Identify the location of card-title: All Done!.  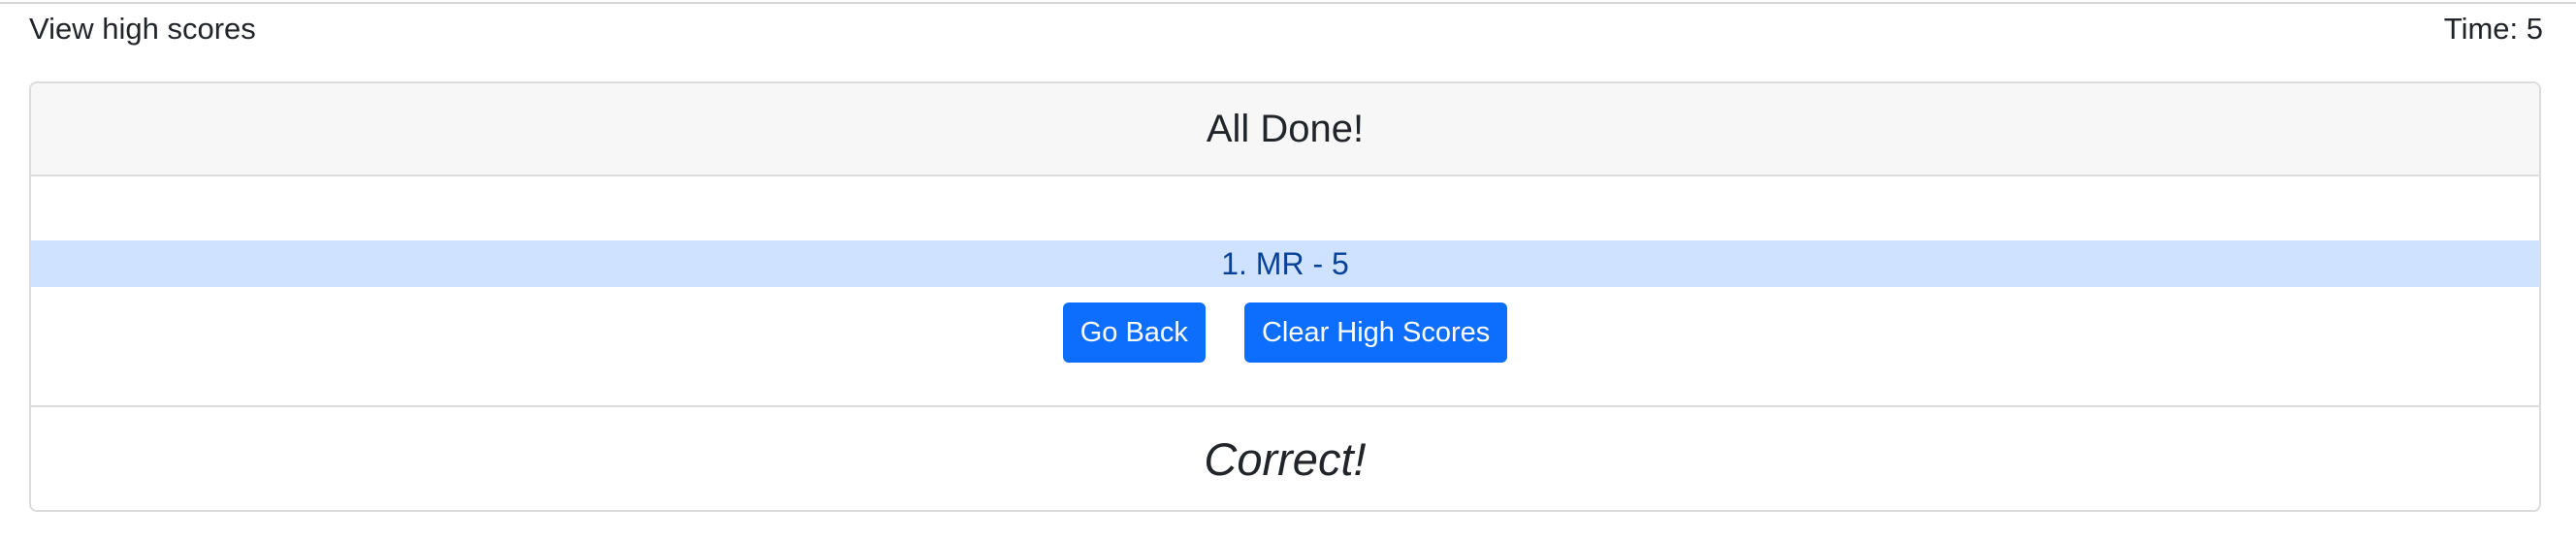
(1285, 128).